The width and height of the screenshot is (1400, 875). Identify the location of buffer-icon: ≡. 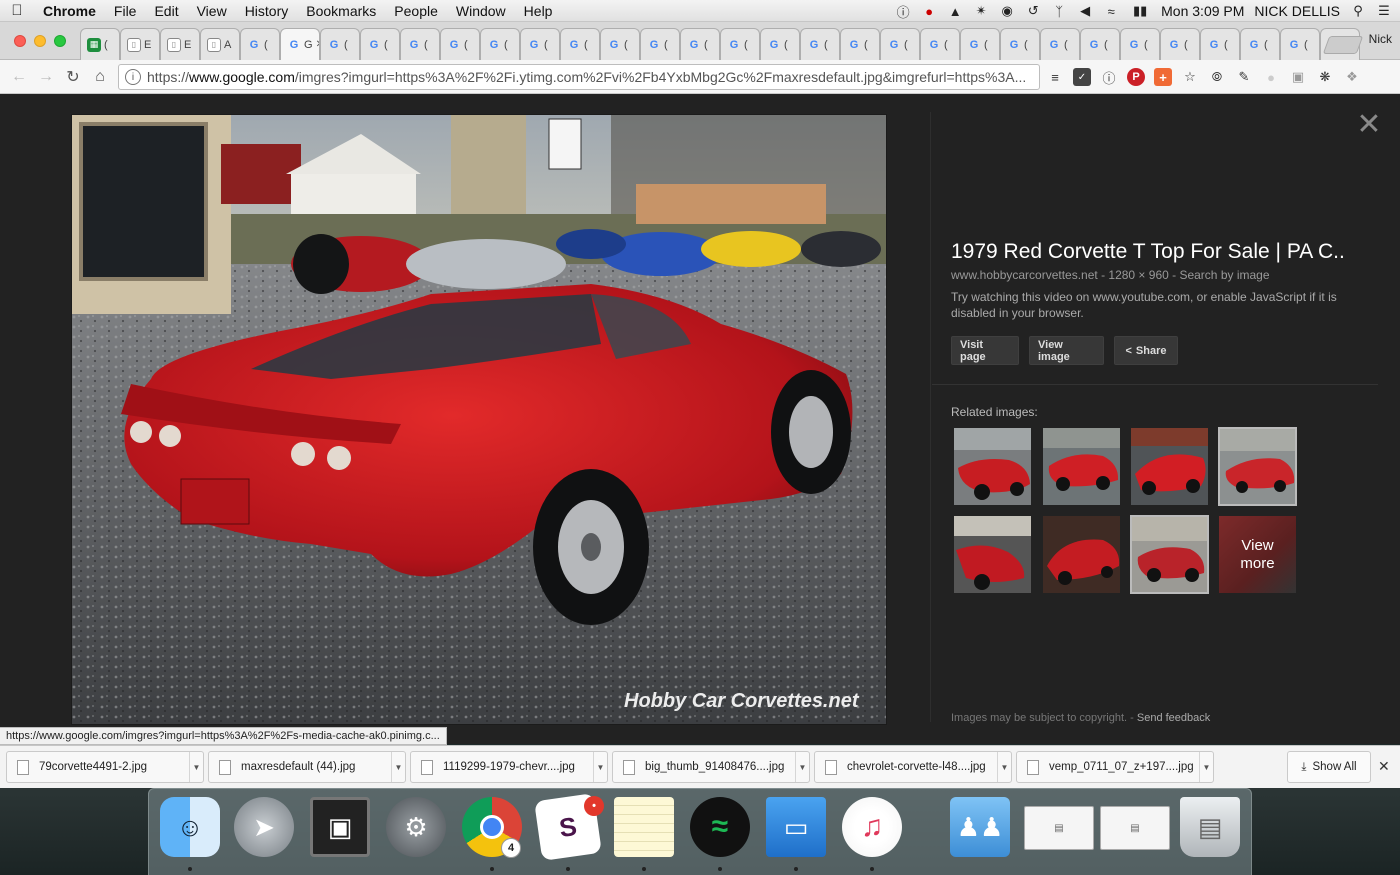
(1055, 77).